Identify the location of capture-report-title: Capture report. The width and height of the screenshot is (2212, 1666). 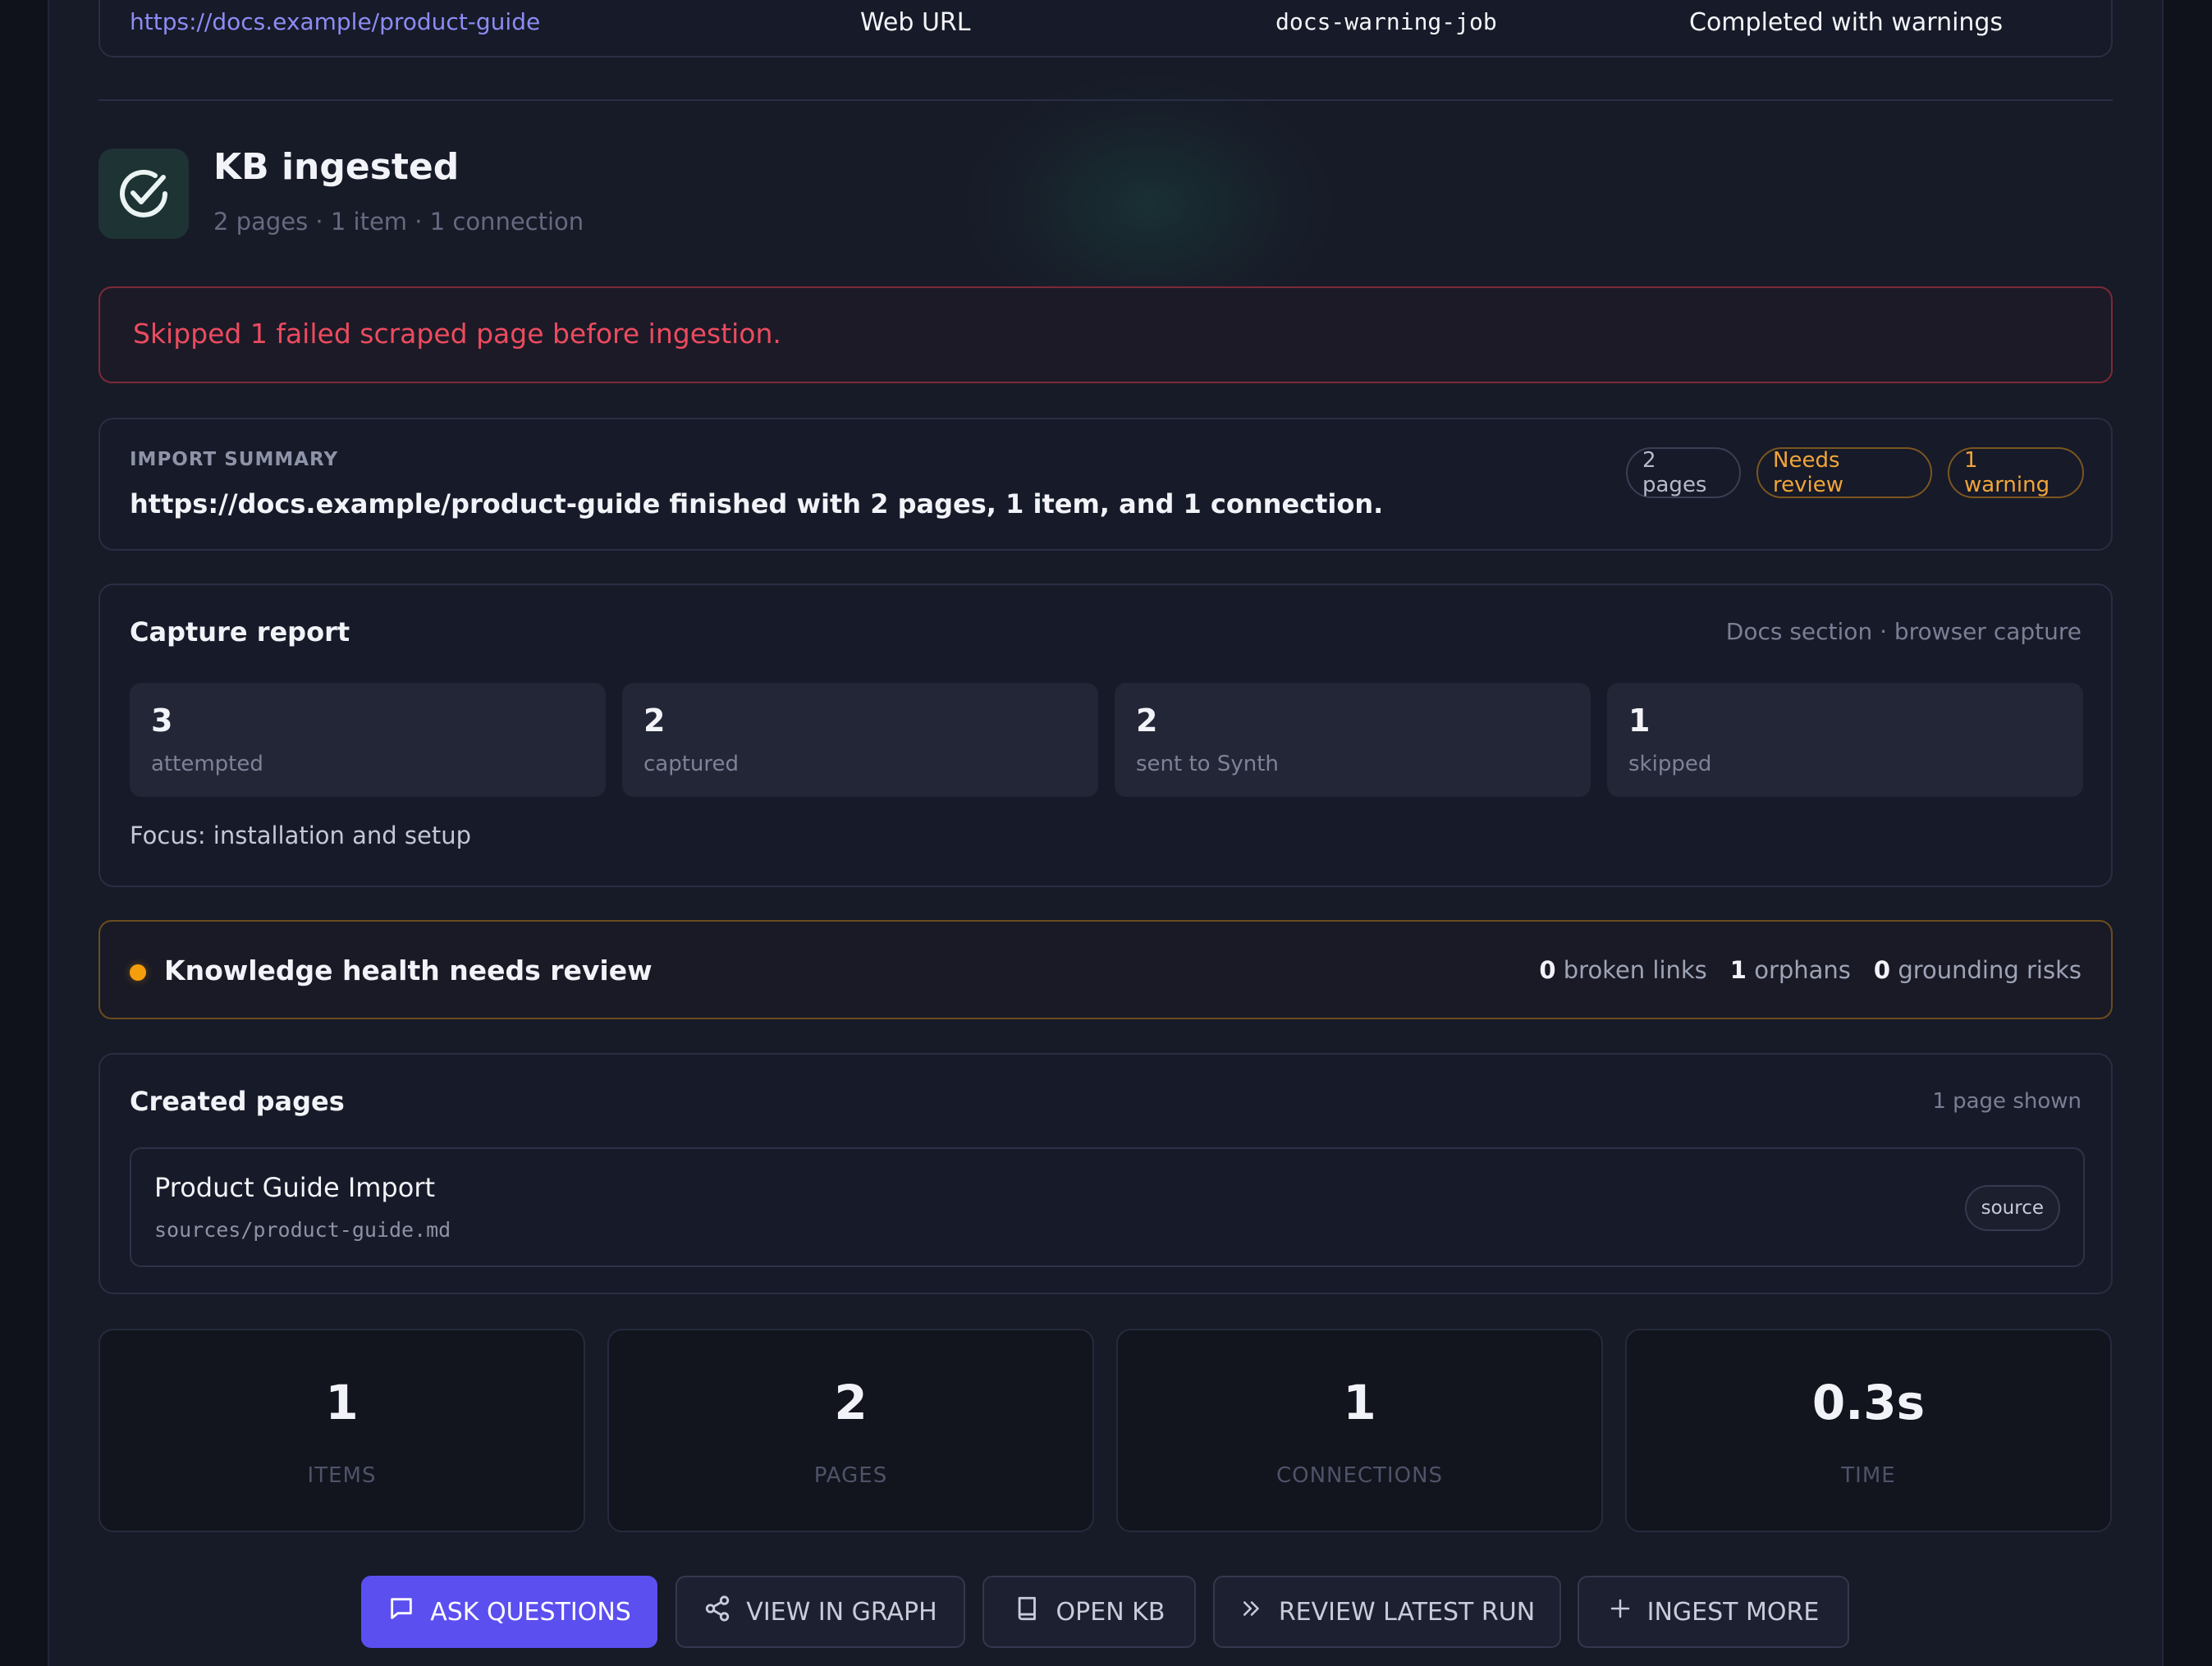
(240, 632).